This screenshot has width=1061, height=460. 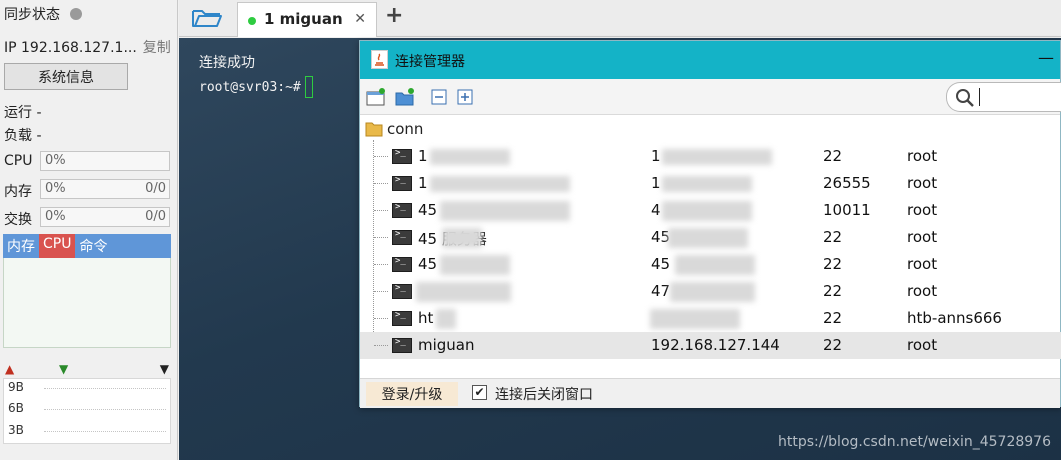 I want to click on close-tab-icon: ✕, so click(x=360, y=19).